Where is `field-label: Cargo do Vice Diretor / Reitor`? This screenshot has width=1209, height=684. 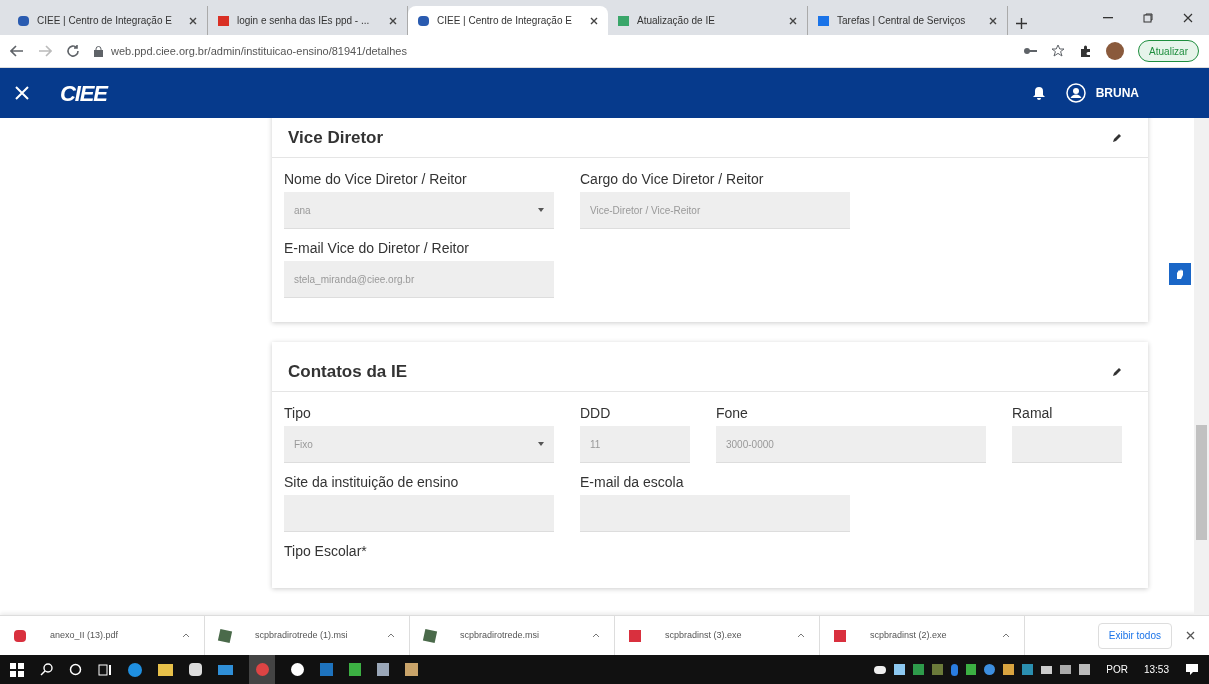
field-label: Cargo do Vice Diretor / Reitor is located at coordinates (672, 179).